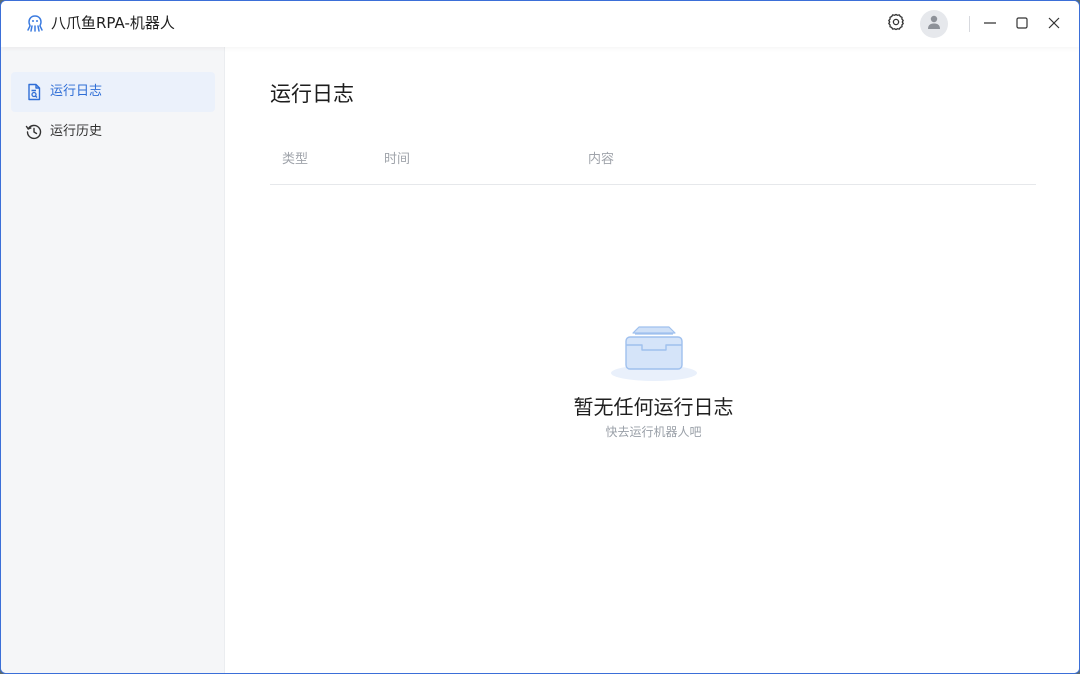 The height and width of the screenshot is (674, 1080). I want to click on user-avatar-button, so click(934, 24).